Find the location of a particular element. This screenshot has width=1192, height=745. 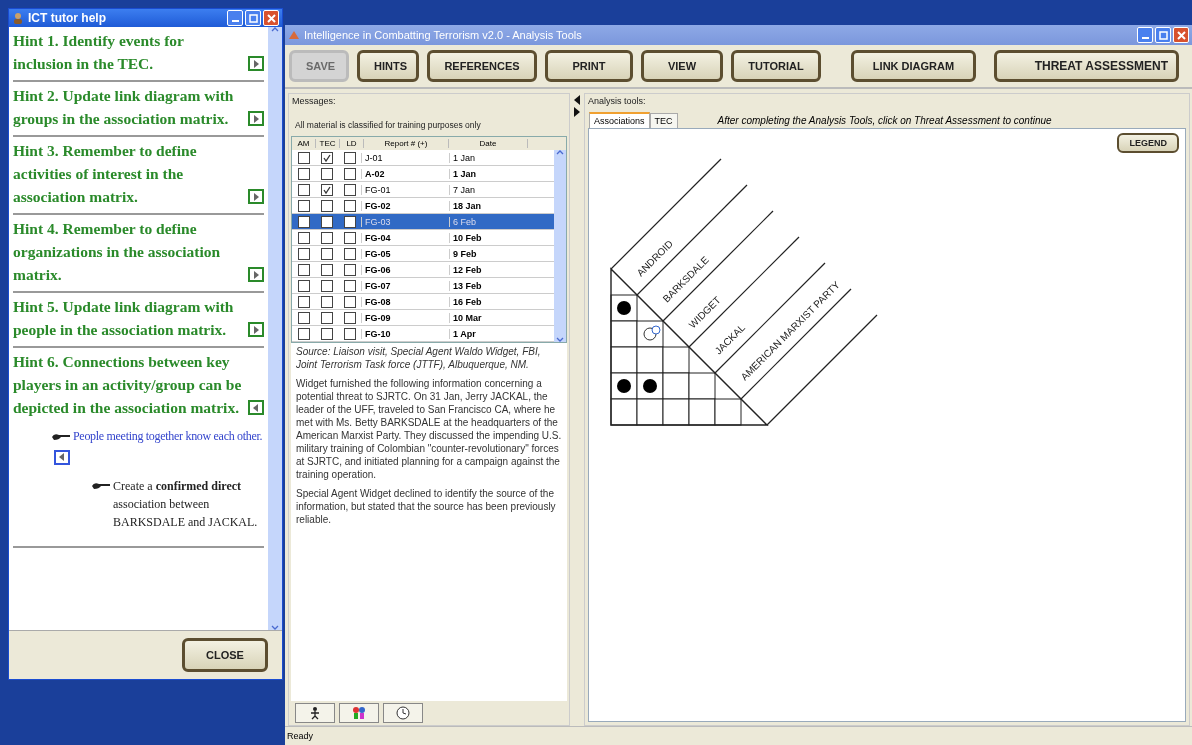

toolbar-button: THREAT ASSESSMENT is located at coordinates (1086, 66).